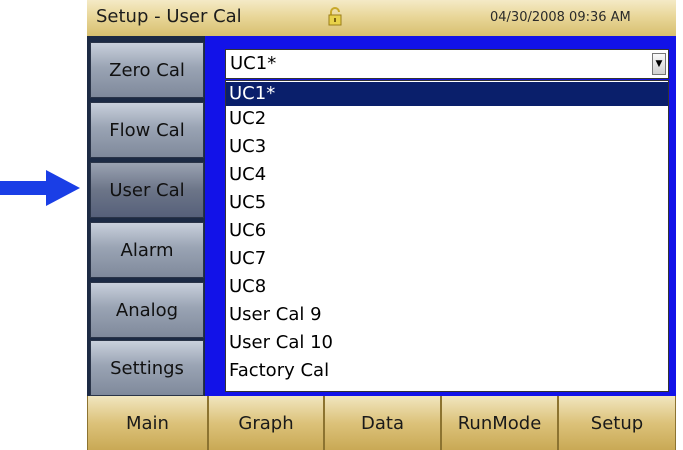 The width and height of the screenshot is (683, 450). Describe the element at coordinates (447, 259) in the screenshot. I see `dropdown-option-uc7: UC7` at that location.